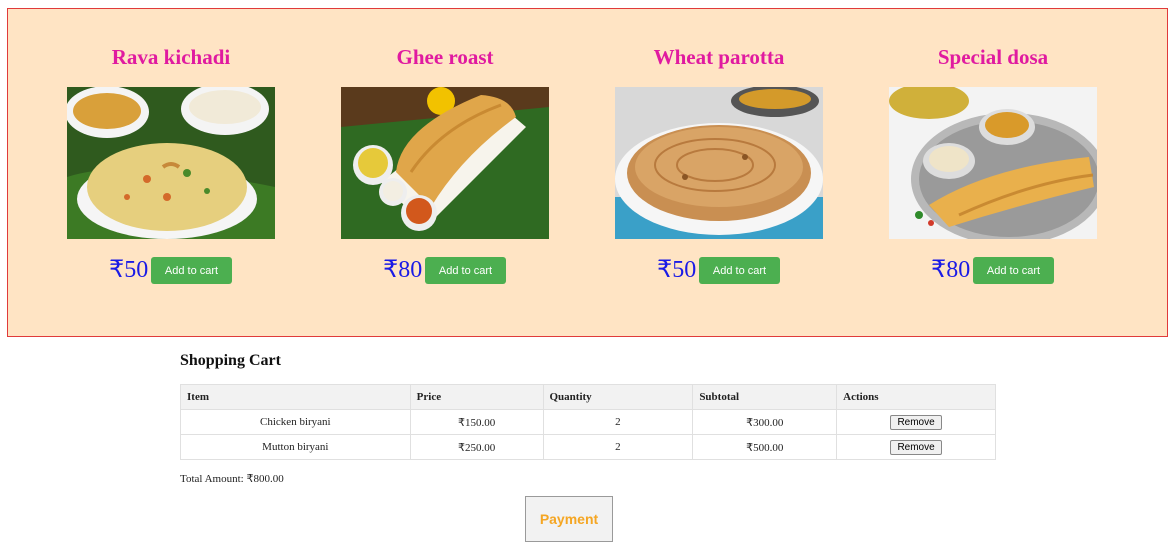 The width and height of the screenshot is (1171, 552). Describe the element at coordinates (765, 422) in the screenshot. I see `cell-subtotal: ₹300.00` at that location.